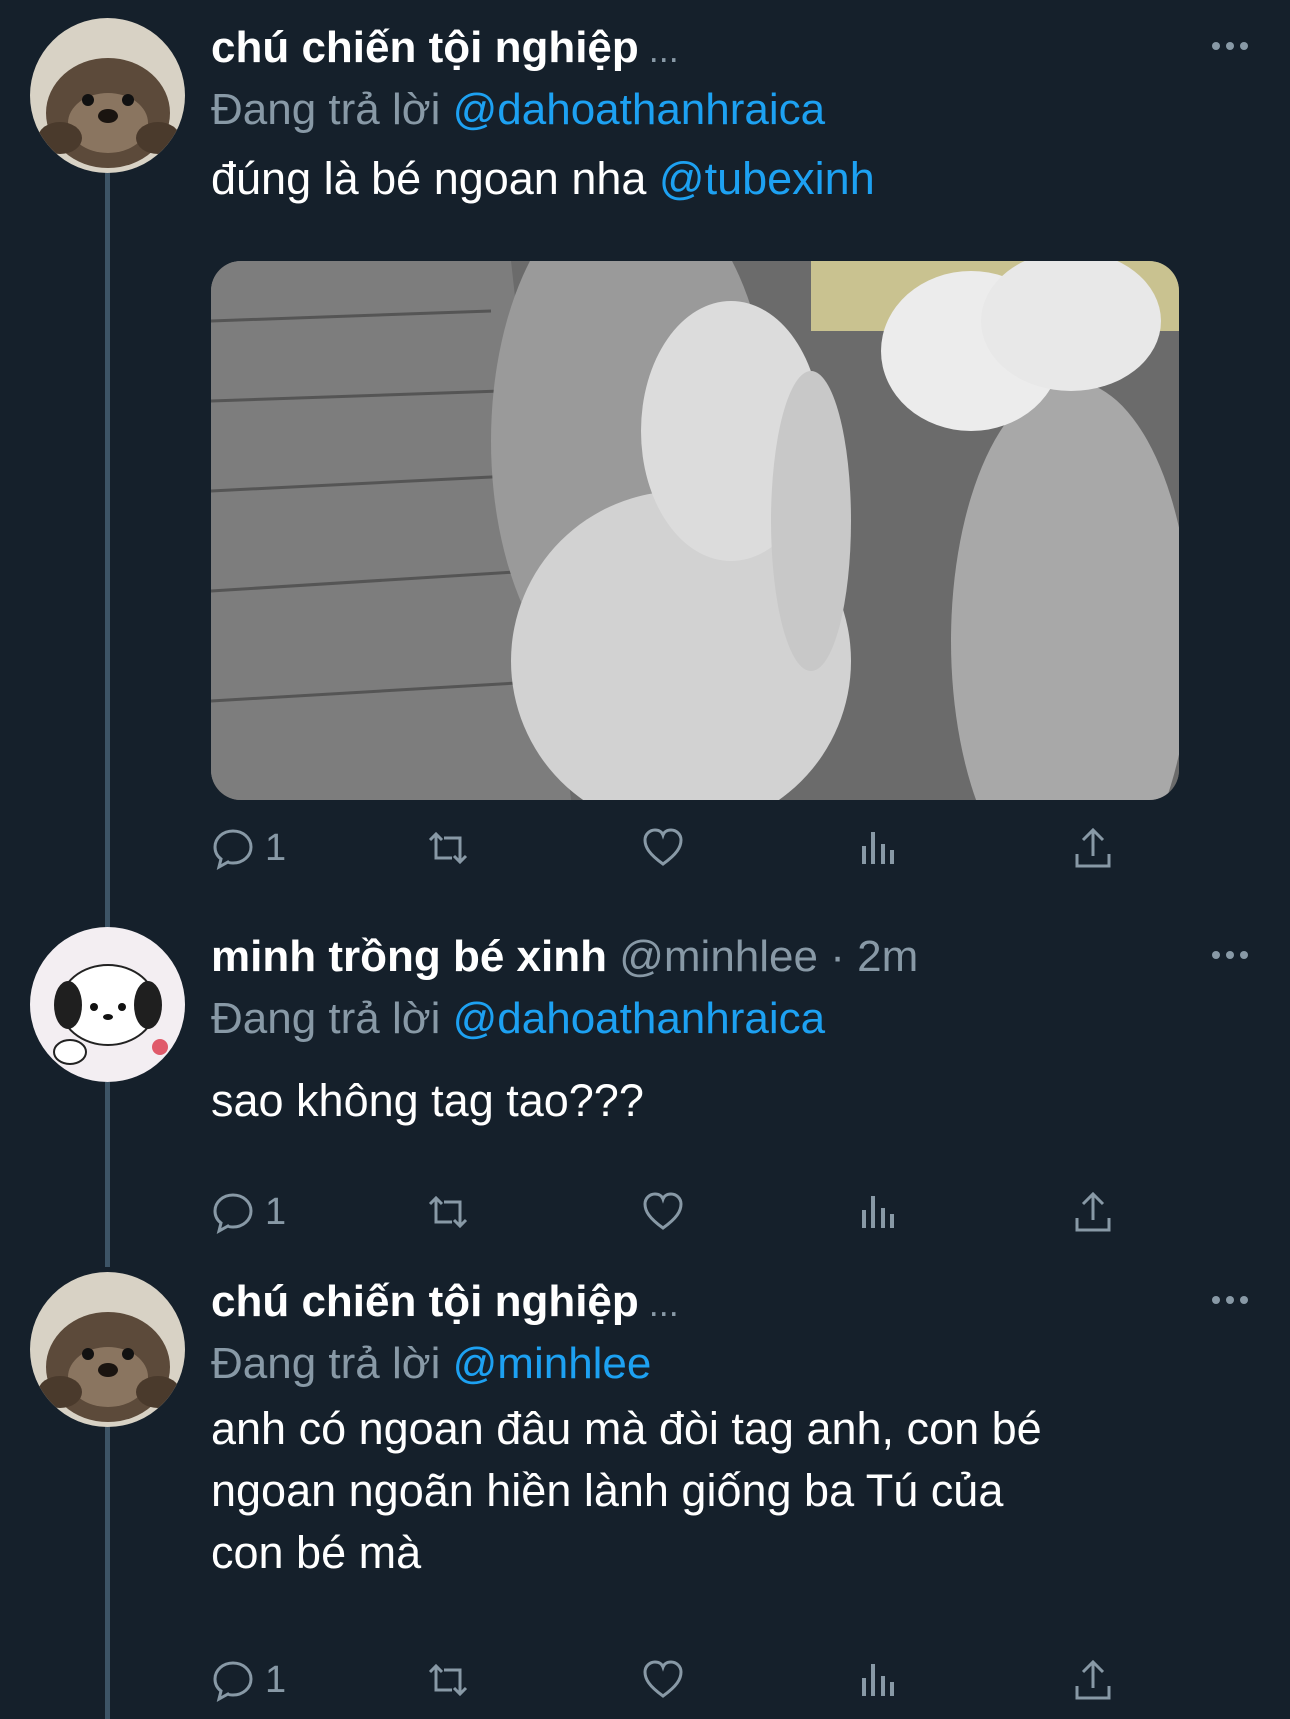 The image size is (1290, 1719). I want to click on tweet-text-line: anh có ngoan đâu mà đòi tag anh, con bé, so click(626, 1428).